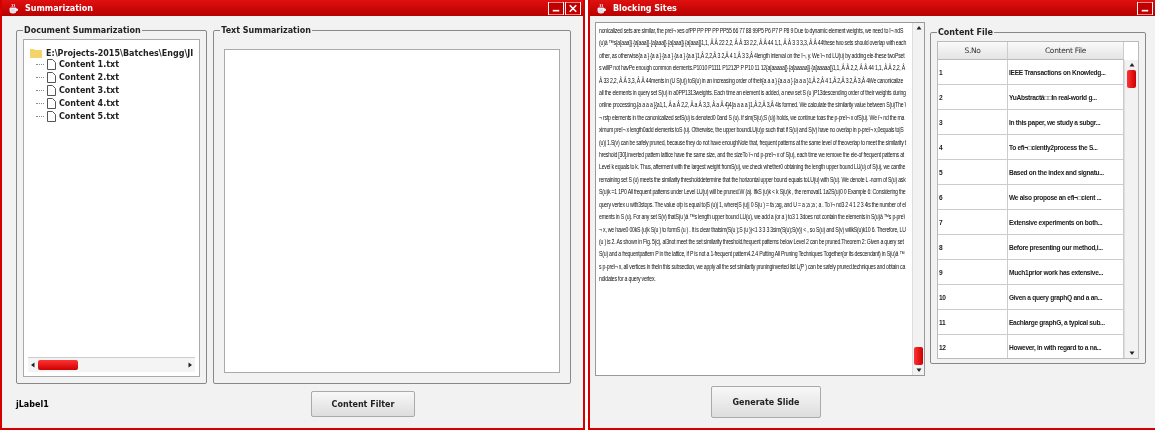  I want to click on content-filter-button: Content Filter, so click(363, 404).